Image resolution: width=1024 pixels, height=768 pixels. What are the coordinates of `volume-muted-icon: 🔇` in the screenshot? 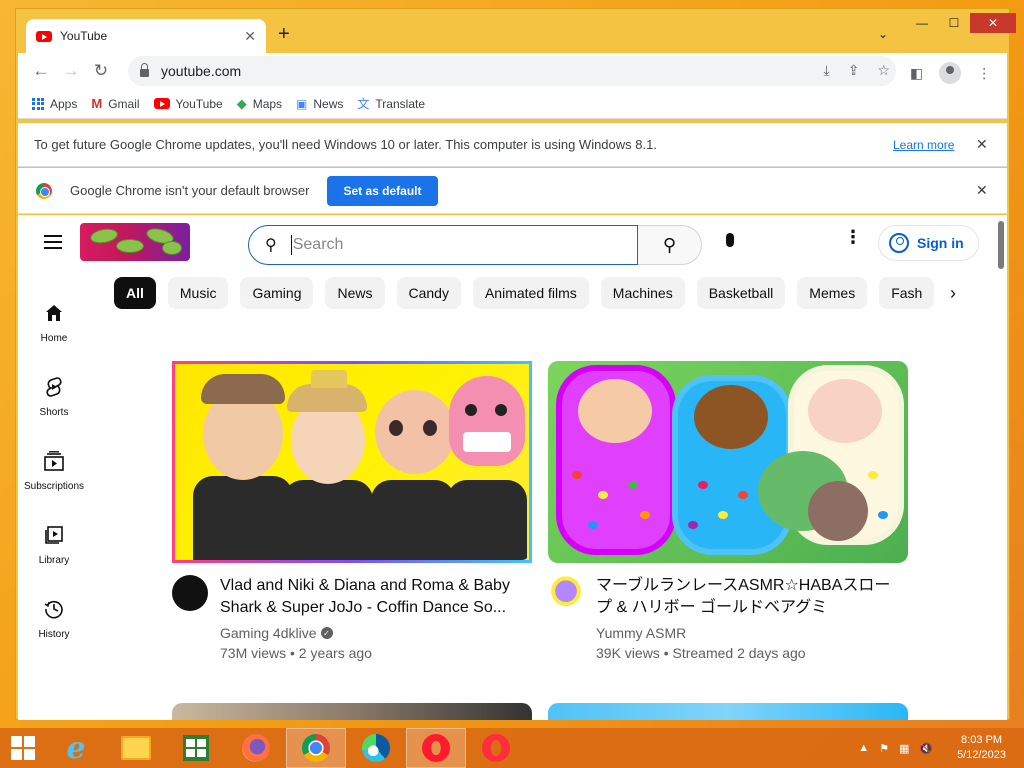 It's located at (926, 748).